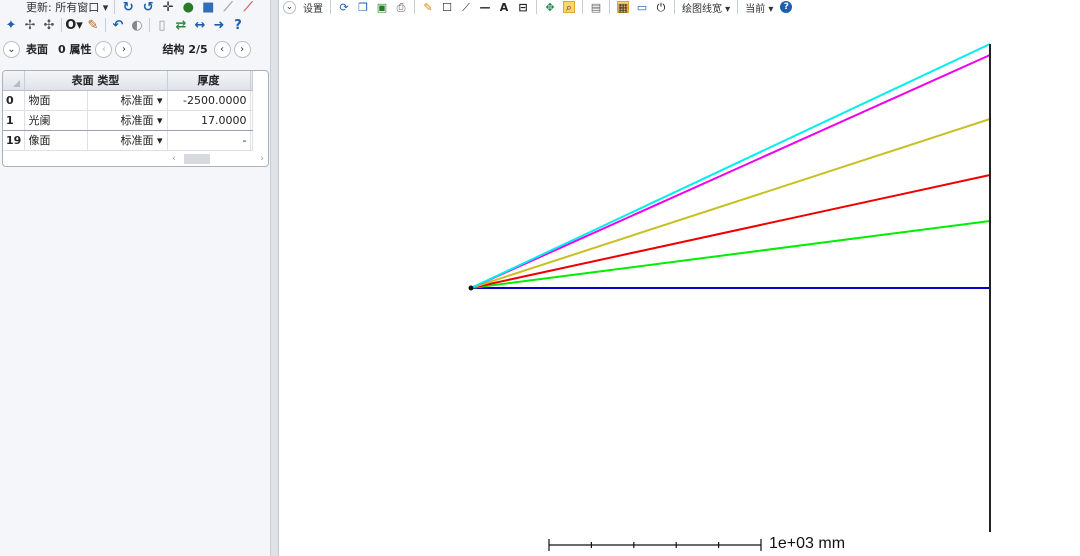 This screenshot has height=556, width=1080. I want to click on zoom-icon: ⌕, so click(569, 7).